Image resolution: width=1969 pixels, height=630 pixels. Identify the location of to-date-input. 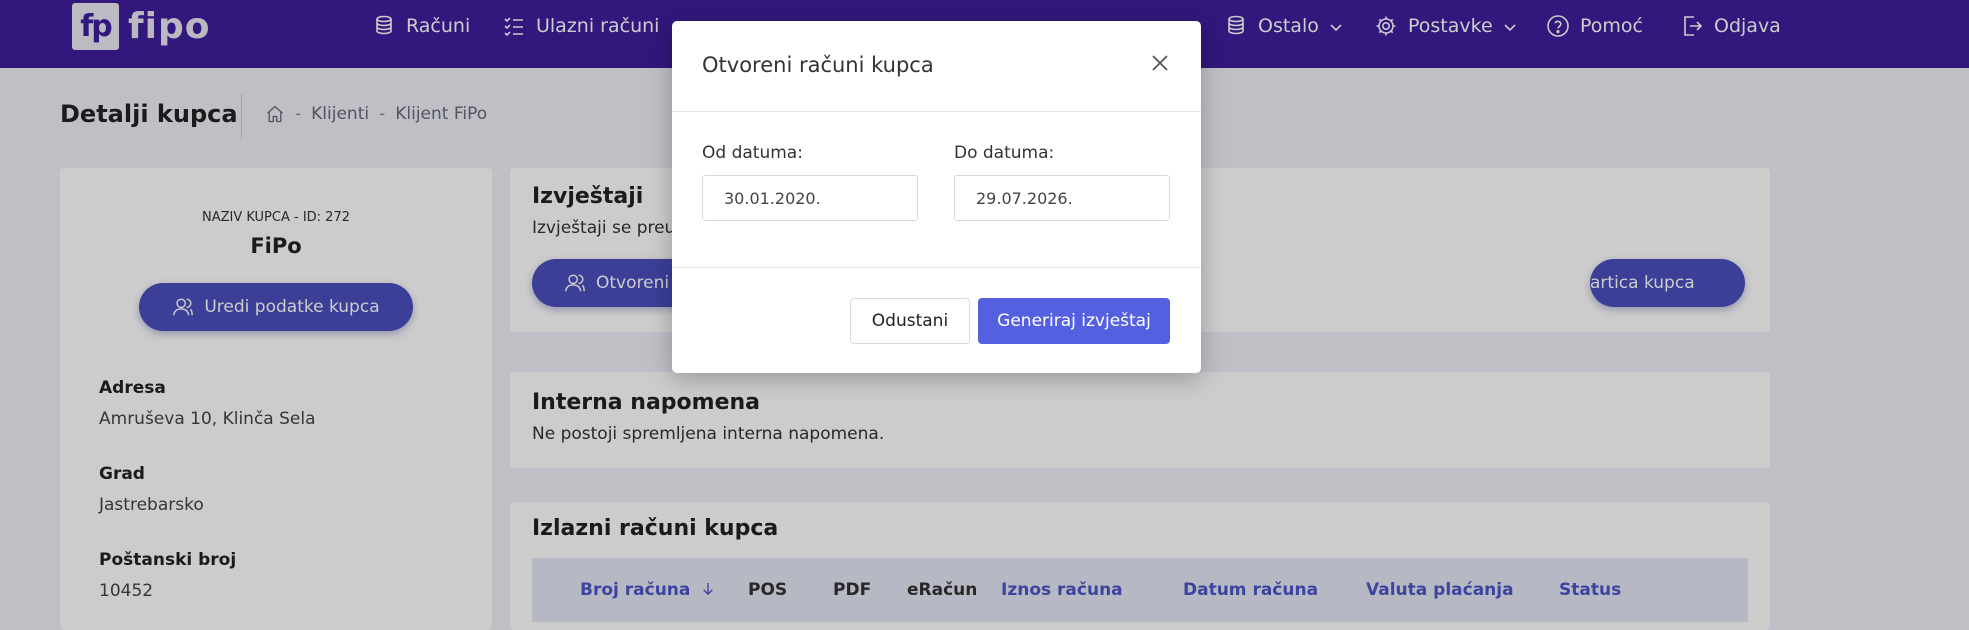
(1062, 198).